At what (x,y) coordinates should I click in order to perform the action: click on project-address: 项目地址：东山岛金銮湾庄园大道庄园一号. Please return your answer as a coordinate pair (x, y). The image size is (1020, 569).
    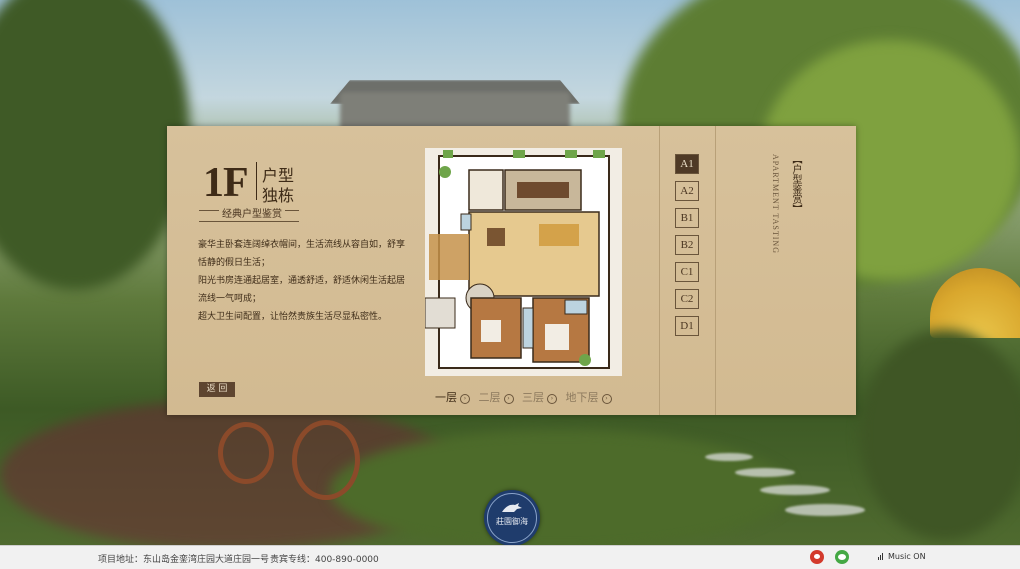
    Looking at the image, I should click on (184, 560).